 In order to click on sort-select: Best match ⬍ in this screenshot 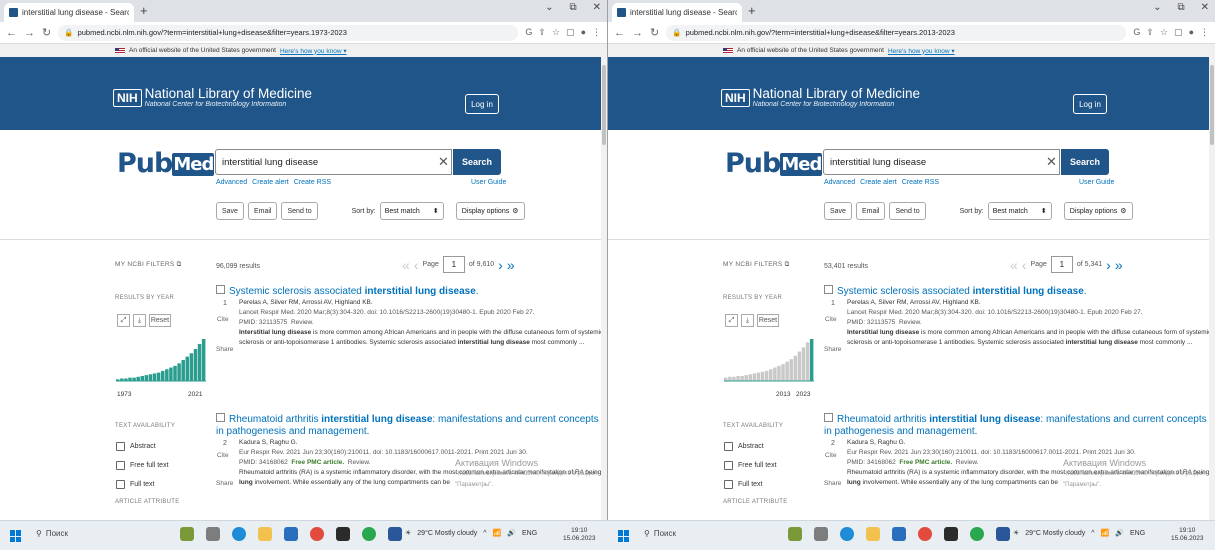, I will do `click(1019, 211)`.